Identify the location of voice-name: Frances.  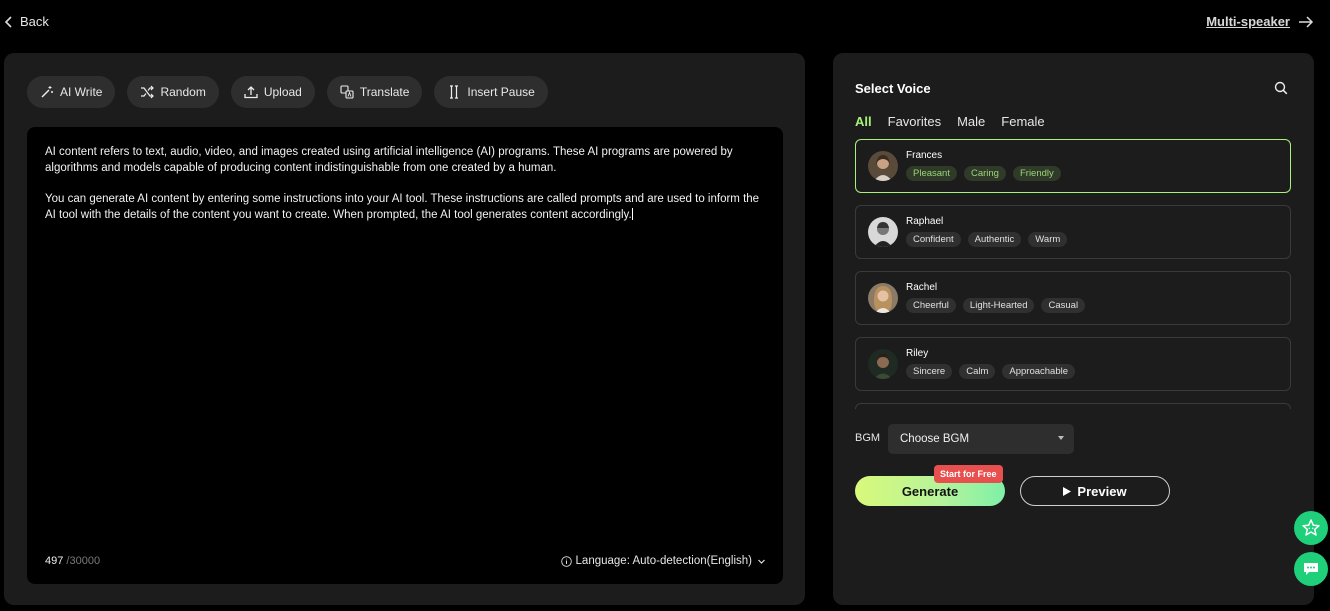
(924, 155).